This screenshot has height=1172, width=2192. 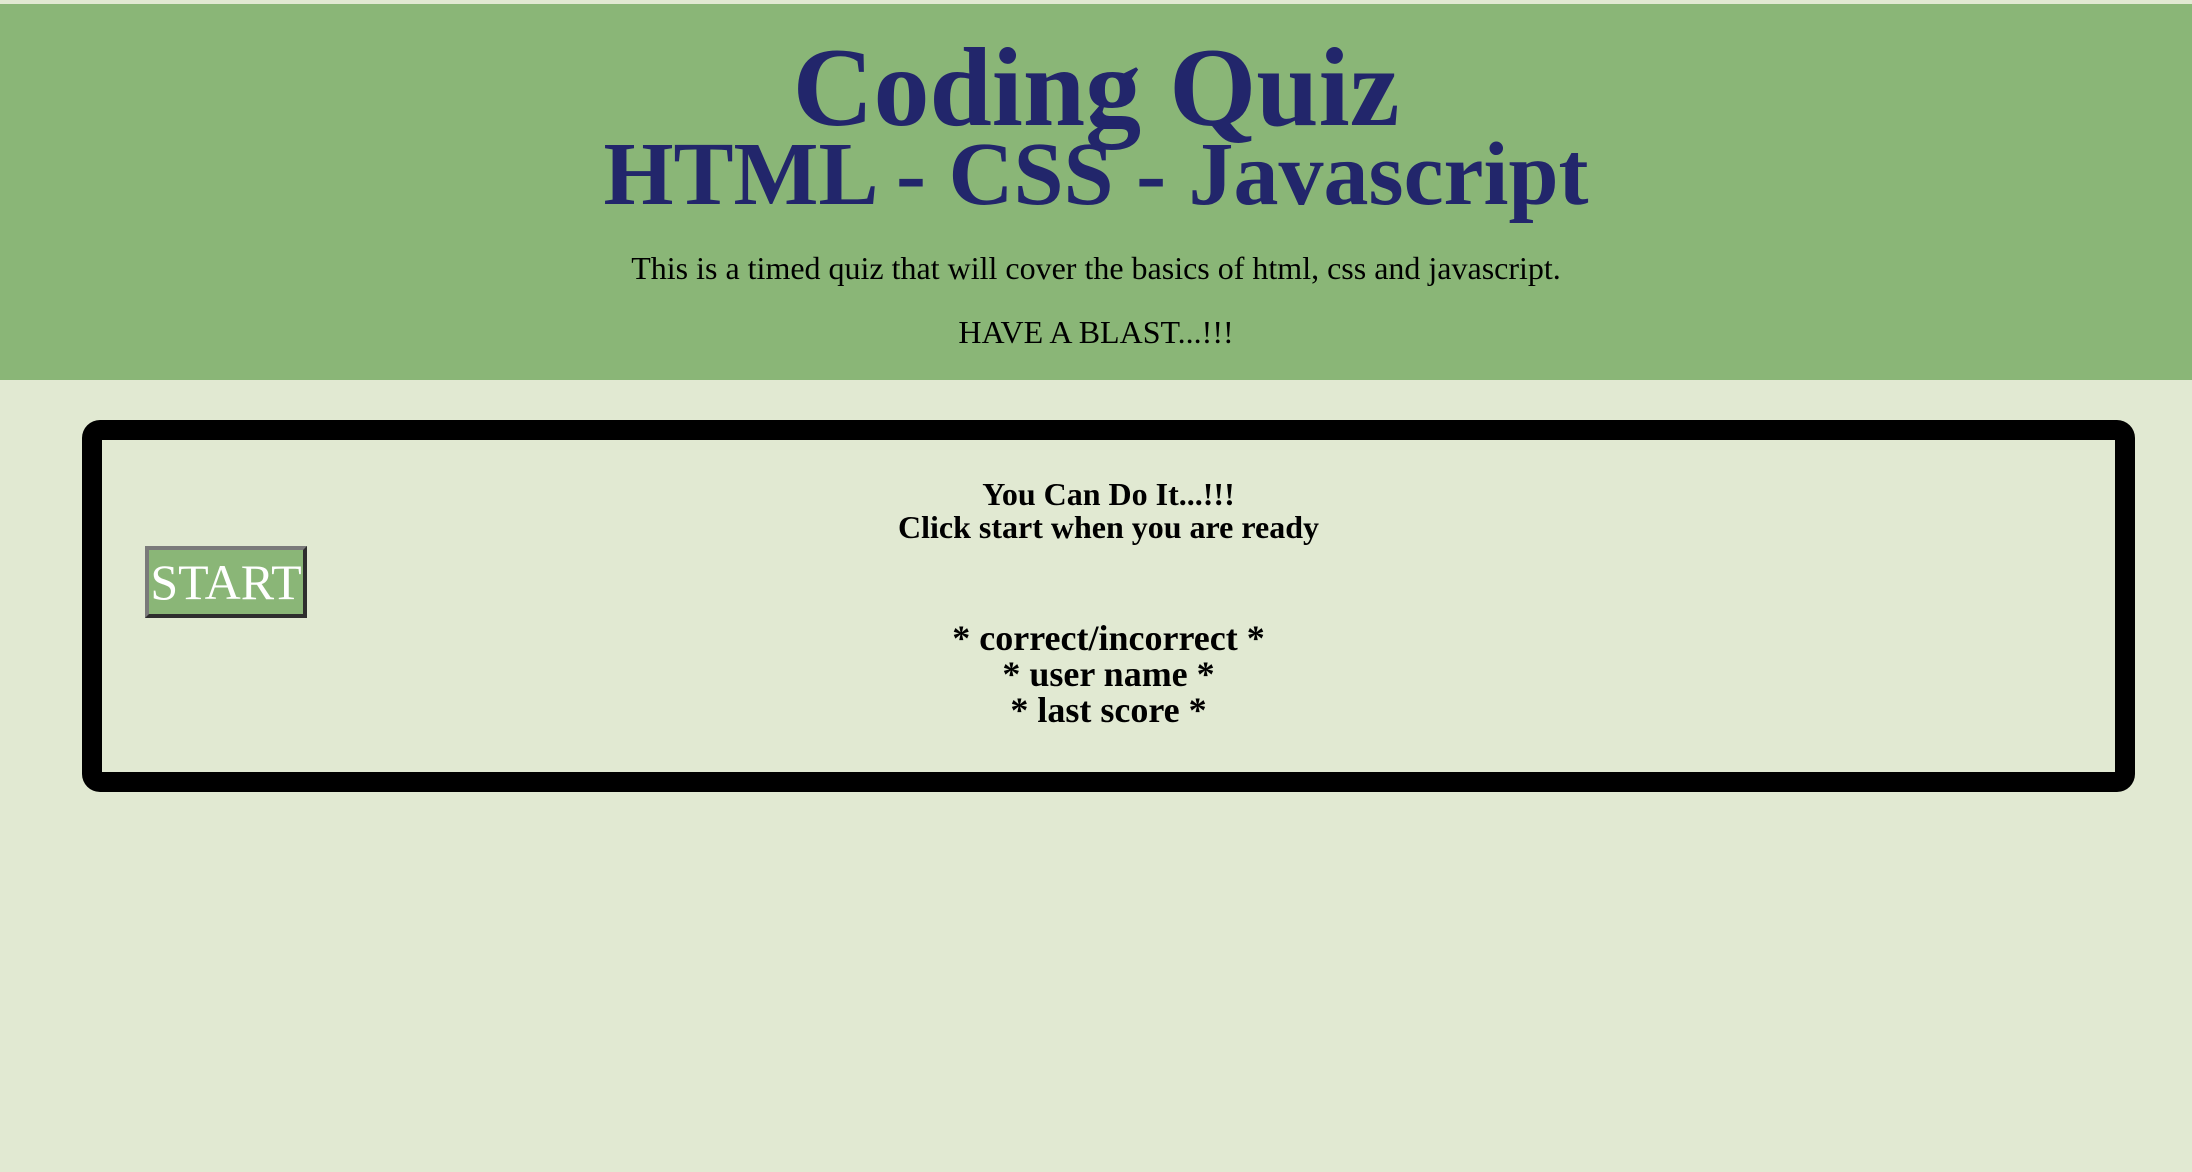 What do you see at coordinates (226, 582) in the screenshot?
I see `start-button: START` at bounding box center [226, 582].